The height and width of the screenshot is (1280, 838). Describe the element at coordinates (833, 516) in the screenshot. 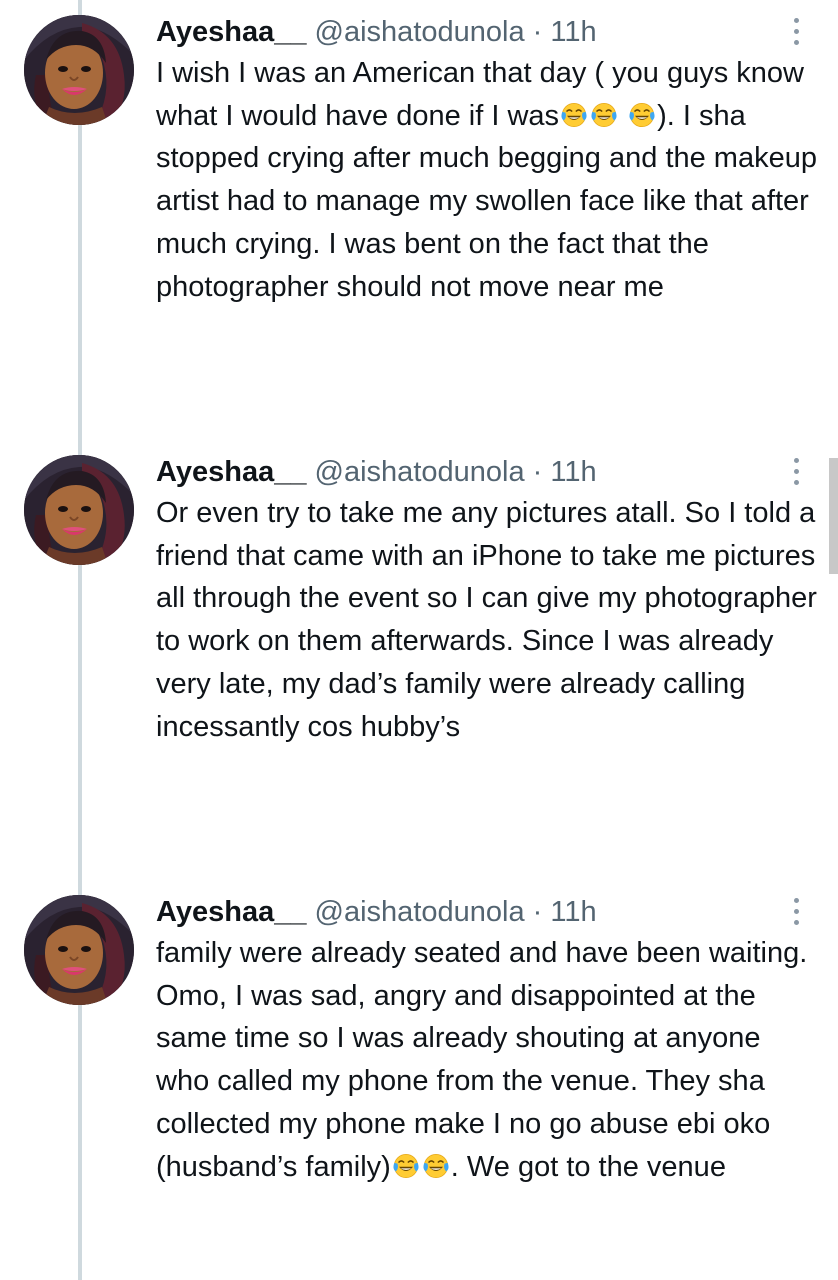

I see `scrollbar-thumb` at that location.